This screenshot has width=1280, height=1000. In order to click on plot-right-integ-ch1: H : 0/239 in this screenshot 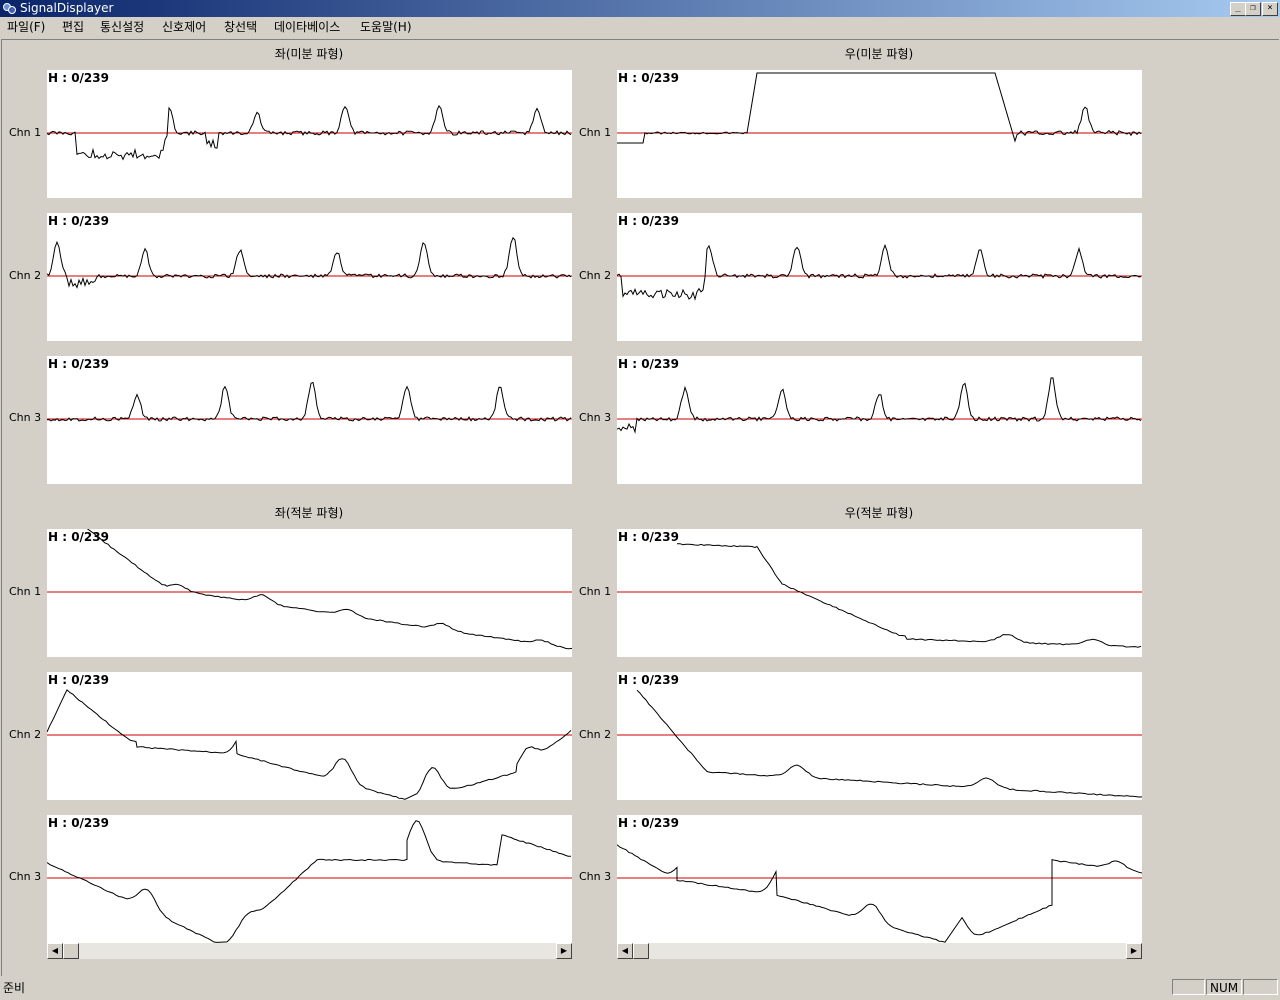, I will do `click(879, 593)`.